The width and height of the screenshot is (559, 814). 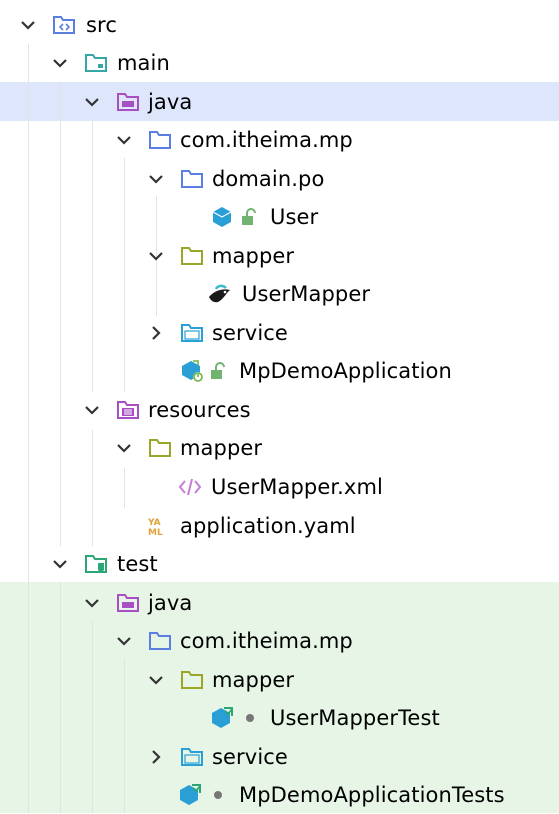 I want to click on svg-text: YA, so click(x=154, y=523).